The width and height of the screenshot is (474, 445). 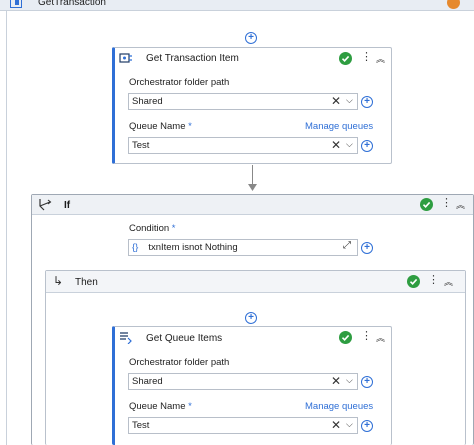 I want to click on activity-title: Get Queue Items, so click(x=184, y=338).